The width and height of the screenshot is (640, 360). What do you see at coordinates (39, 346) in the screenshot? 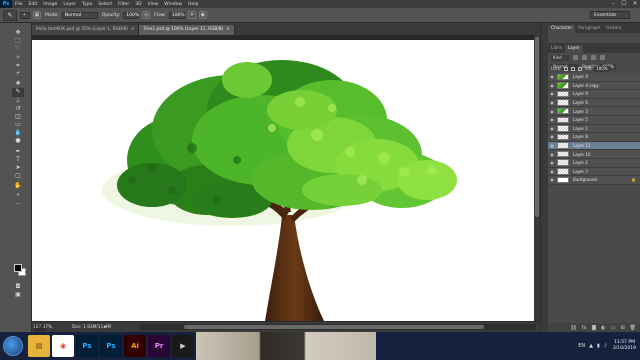
I see `taskbar-file-explorer-icon: ▤` at bounding box center [39, 346].